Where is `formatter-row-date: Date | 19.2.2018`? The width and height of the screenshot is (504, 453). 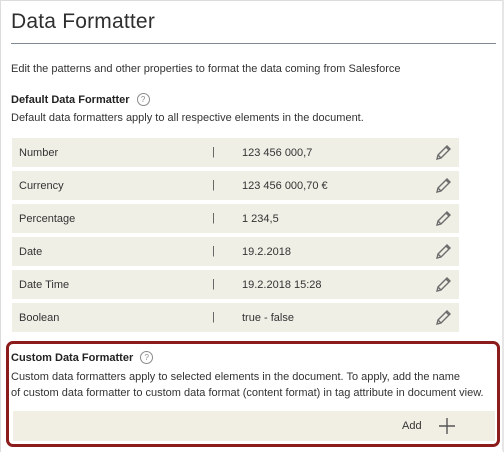 formatter-row-date: Date | 19.2.2018 is located at coordinates (235, 251).